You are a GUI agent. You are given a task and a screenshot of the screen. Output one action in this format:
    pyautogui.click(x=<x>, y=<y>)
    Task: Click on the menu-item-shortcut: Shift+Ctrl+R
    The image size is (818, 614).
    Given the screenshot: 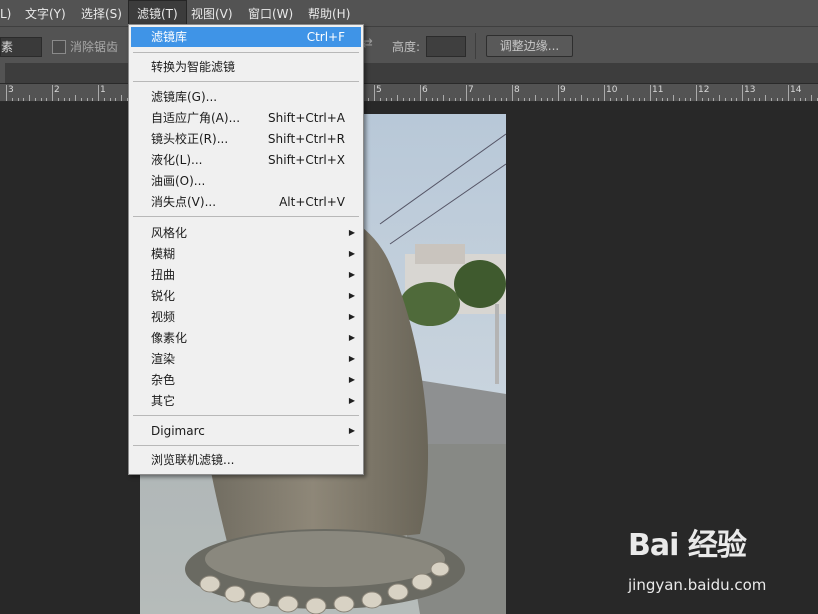 What is the action you would take?
    pyautogui.click(x=306, y=139)
    